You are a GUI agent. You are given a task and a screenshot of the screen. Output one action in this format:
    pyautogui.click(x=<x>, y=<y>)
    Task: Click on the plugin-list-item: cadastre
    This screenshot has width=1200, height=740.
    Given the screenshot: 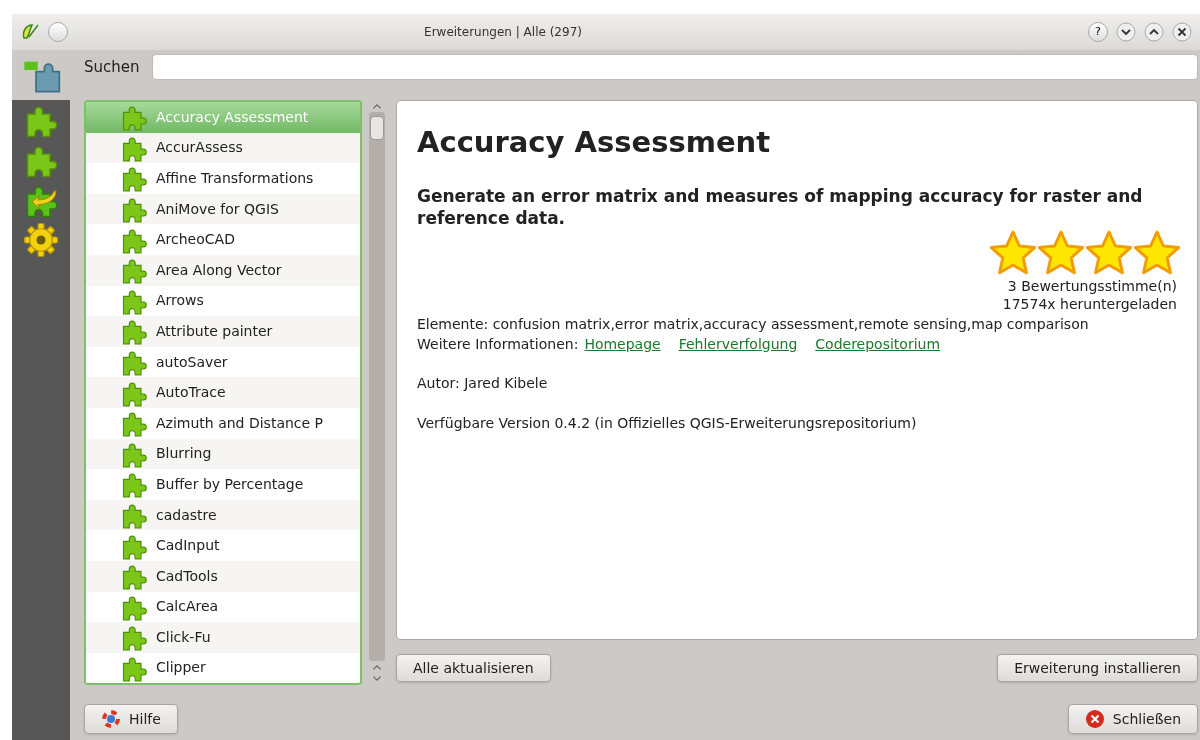 What is the action you would take?
    pyautogui.click(x=223, y=515)
    